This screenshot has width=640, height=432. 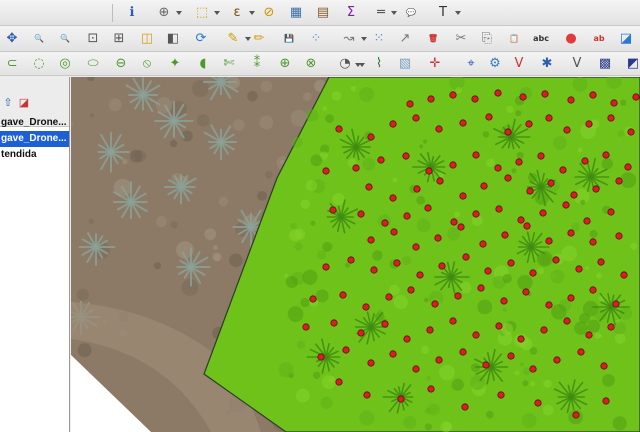 What do you see at coordinates (203, 64) in the screenshot?
I see `offset-curve-button: ◖` at bounding box center [203, 64].